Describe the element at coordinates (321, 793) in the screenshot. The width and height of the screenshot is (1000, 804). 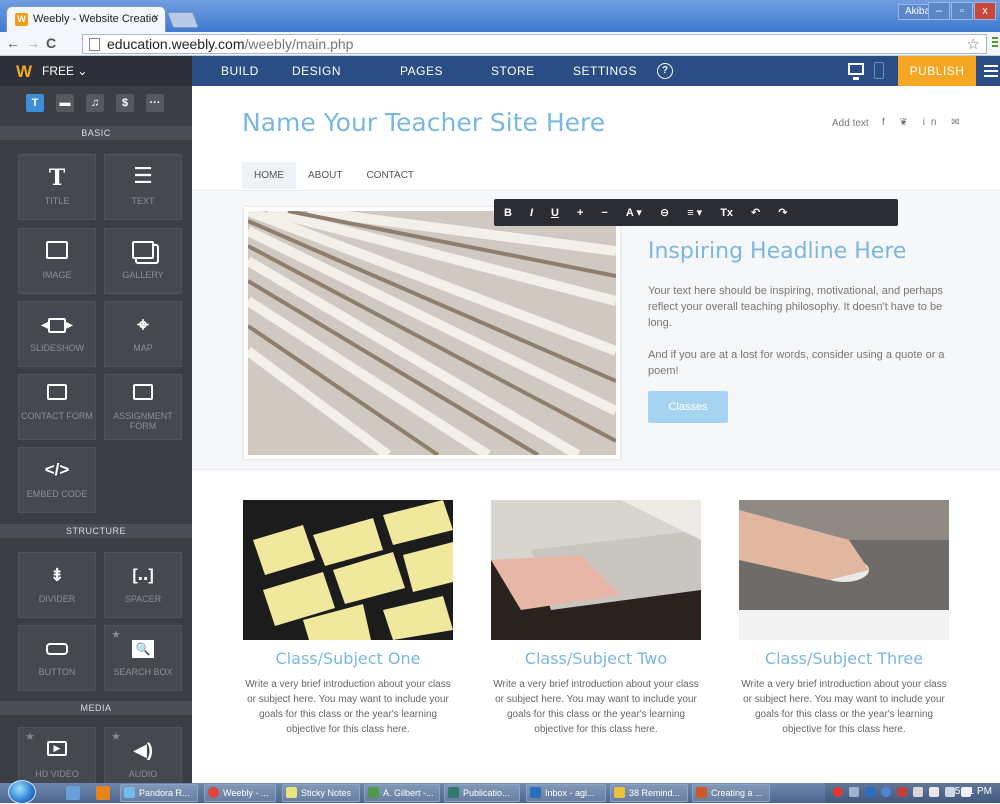
I see `taskbar-item-sticky-notes: Sticky Notes` at that location.